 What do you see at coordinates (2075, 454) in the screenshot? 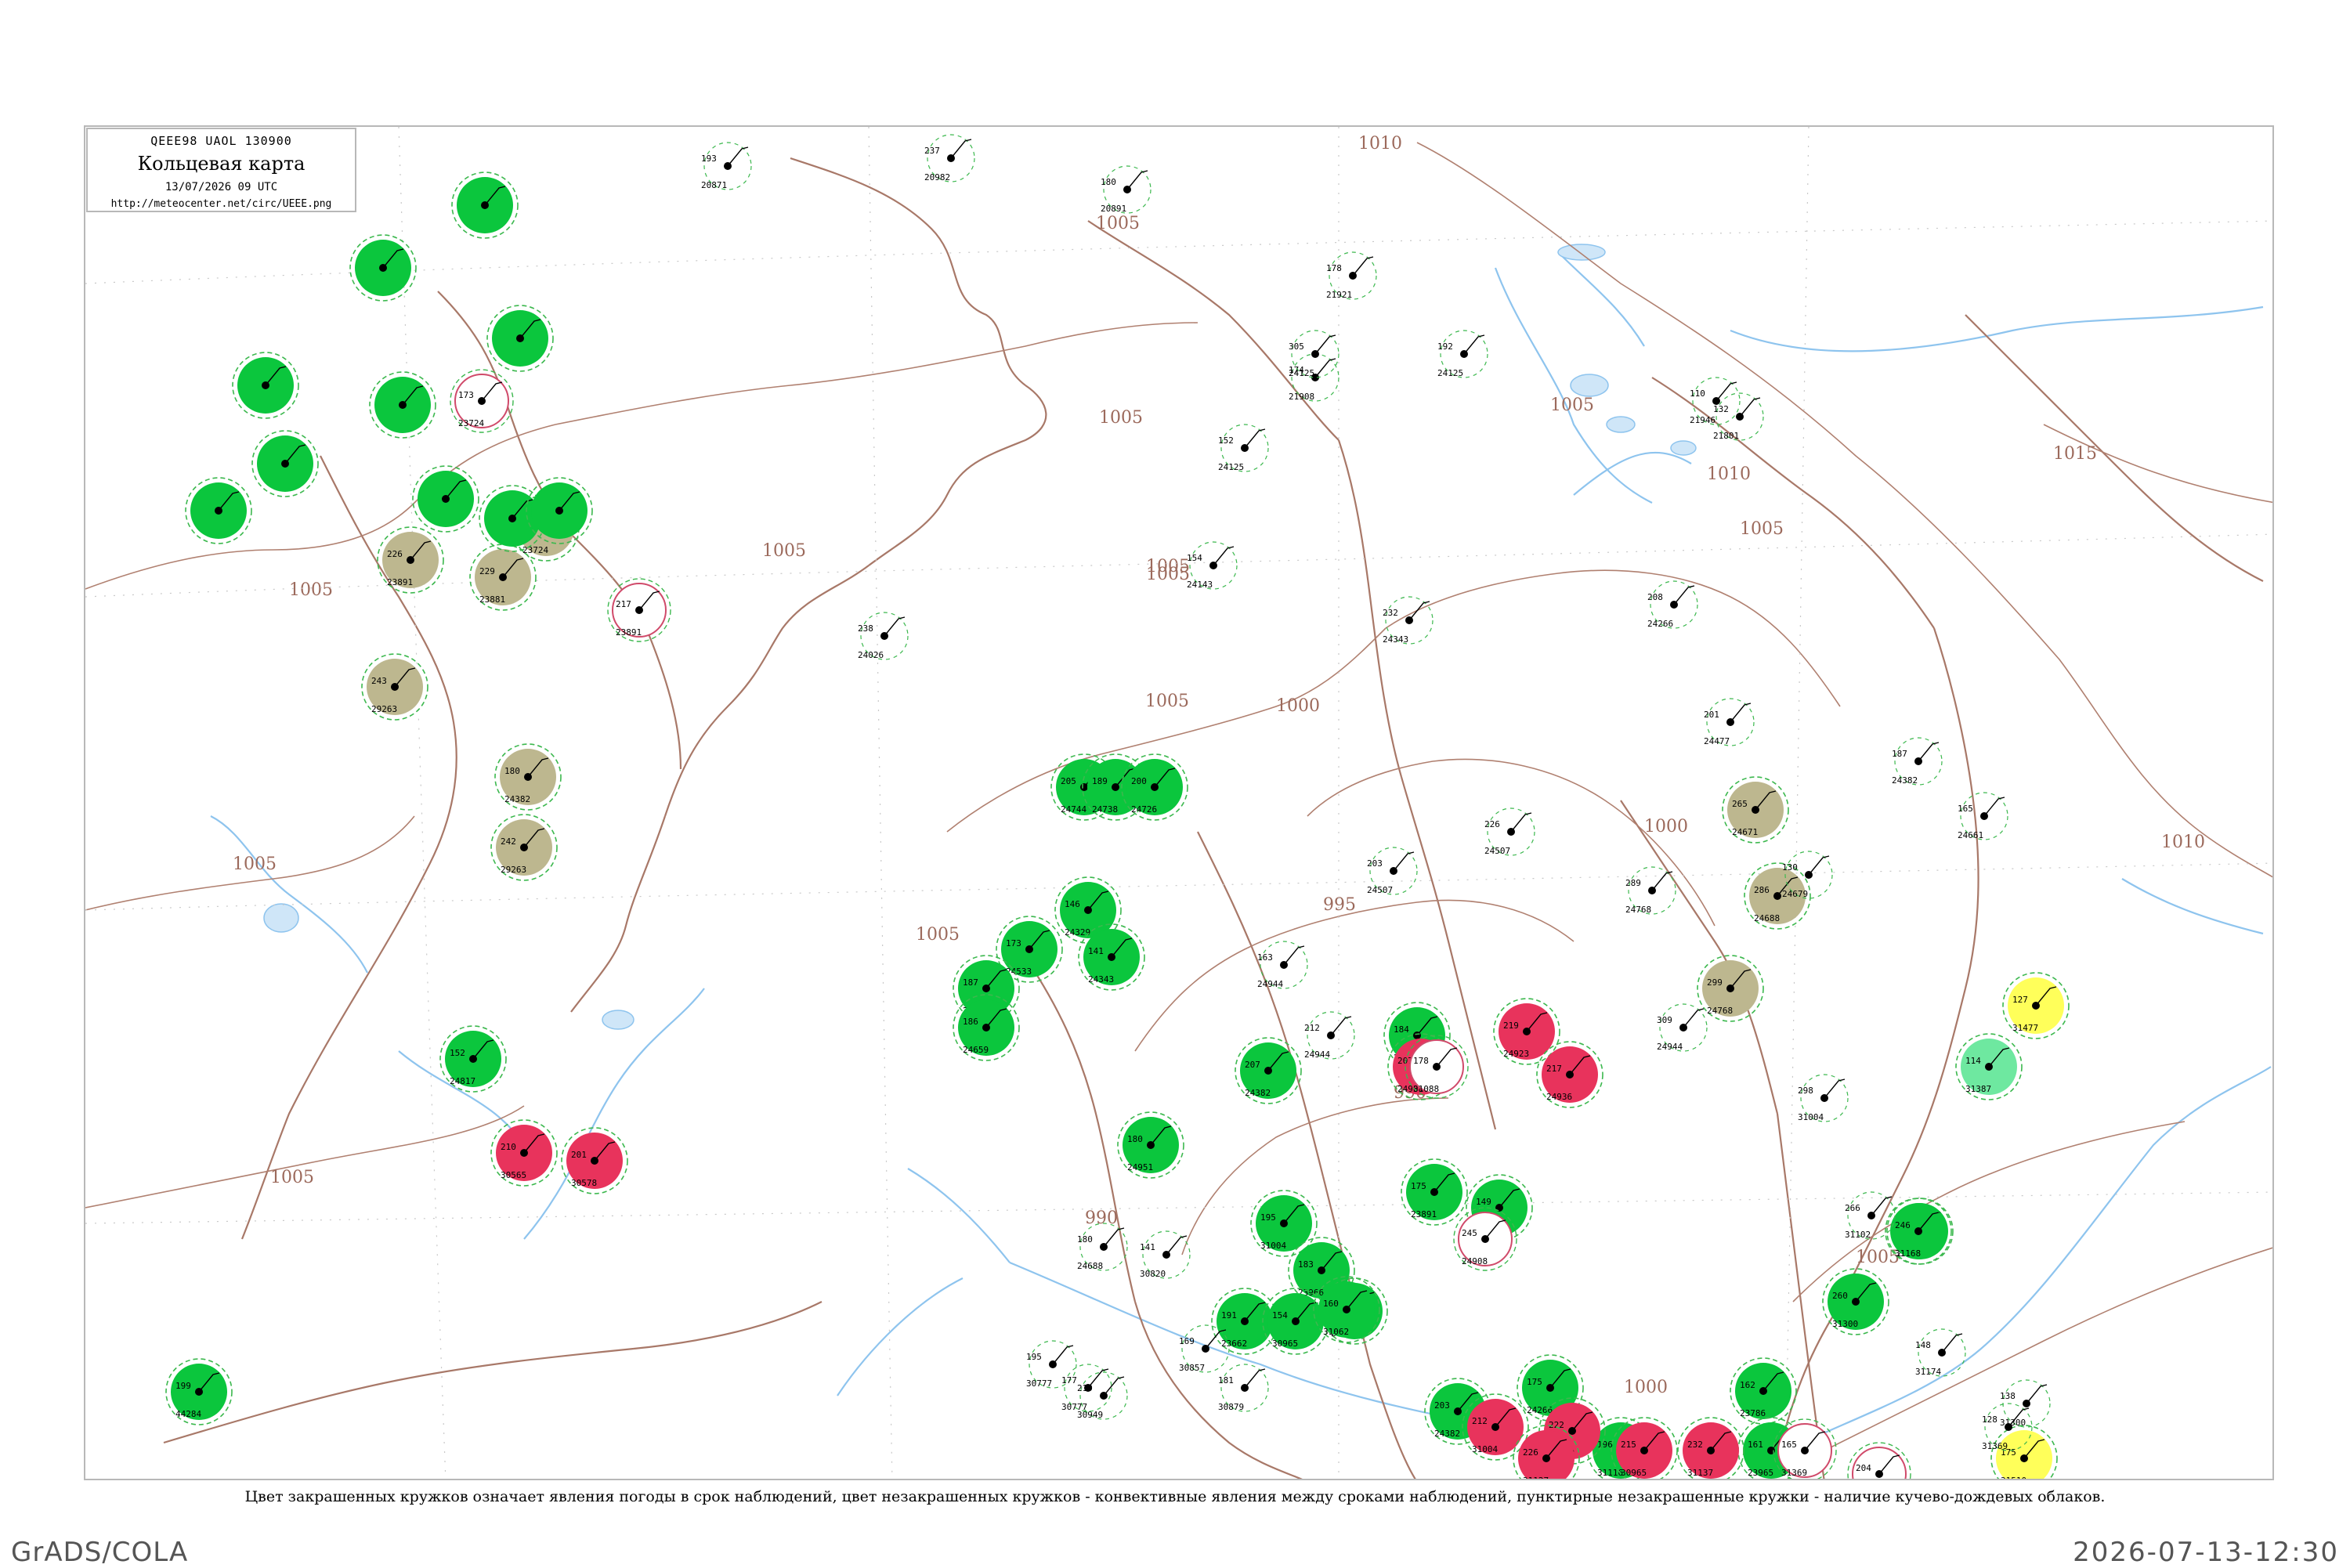
I see `svg-text: 1015` at bounding box center [2075, 454].